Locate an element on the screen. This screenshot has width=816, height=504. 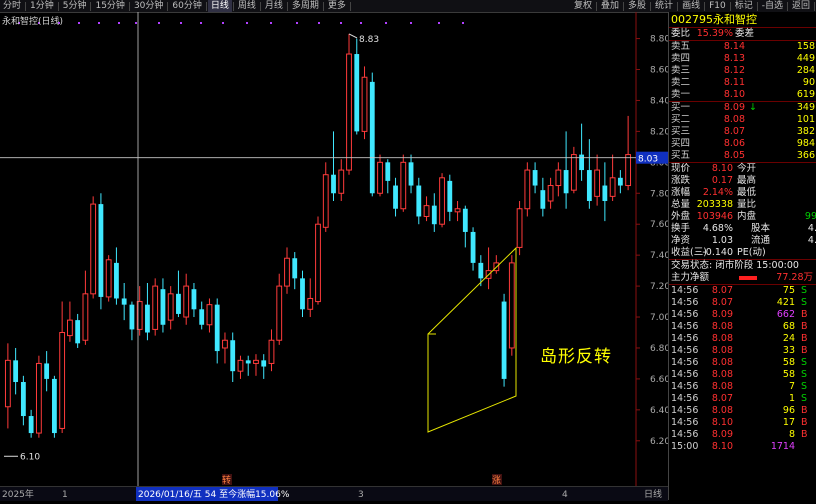
ask-label: 卖四 is located at coordinates (681, 58).